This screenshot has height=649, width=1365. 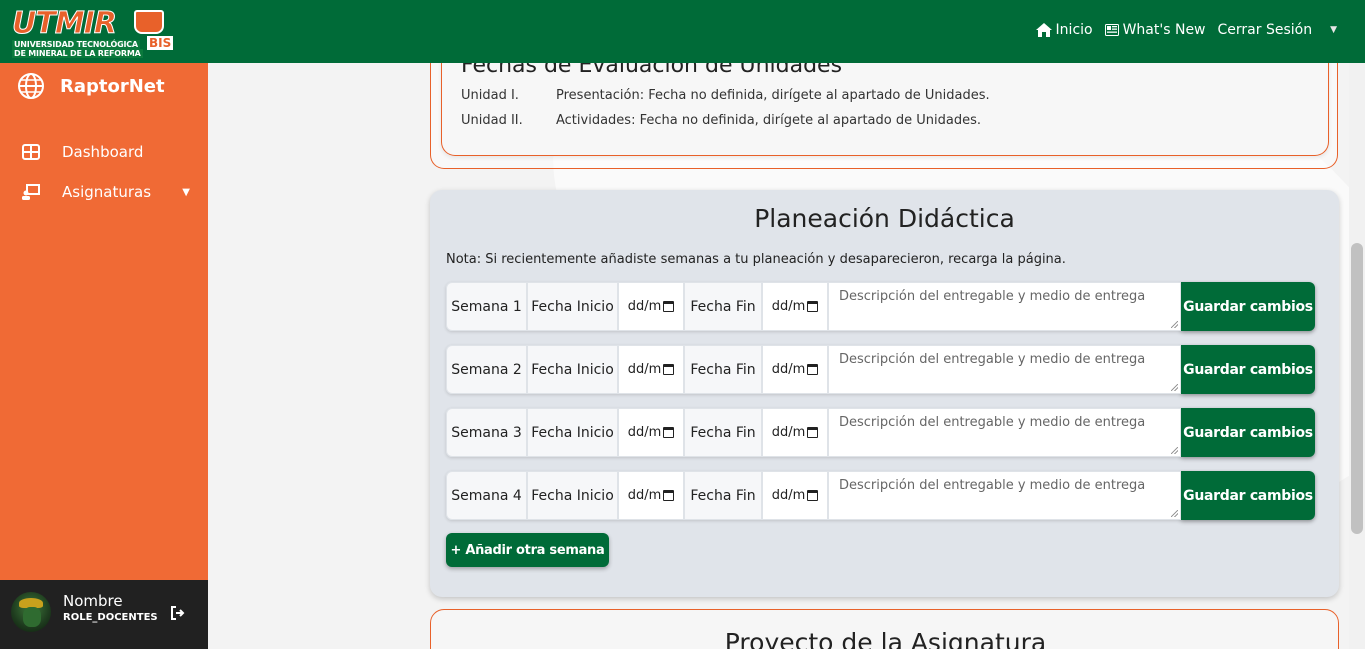 What do you see at coordinates (527, 550) in the screenshot?
I see `add-week-button: + Añadir otra semana` at bounding box center [527, 550].